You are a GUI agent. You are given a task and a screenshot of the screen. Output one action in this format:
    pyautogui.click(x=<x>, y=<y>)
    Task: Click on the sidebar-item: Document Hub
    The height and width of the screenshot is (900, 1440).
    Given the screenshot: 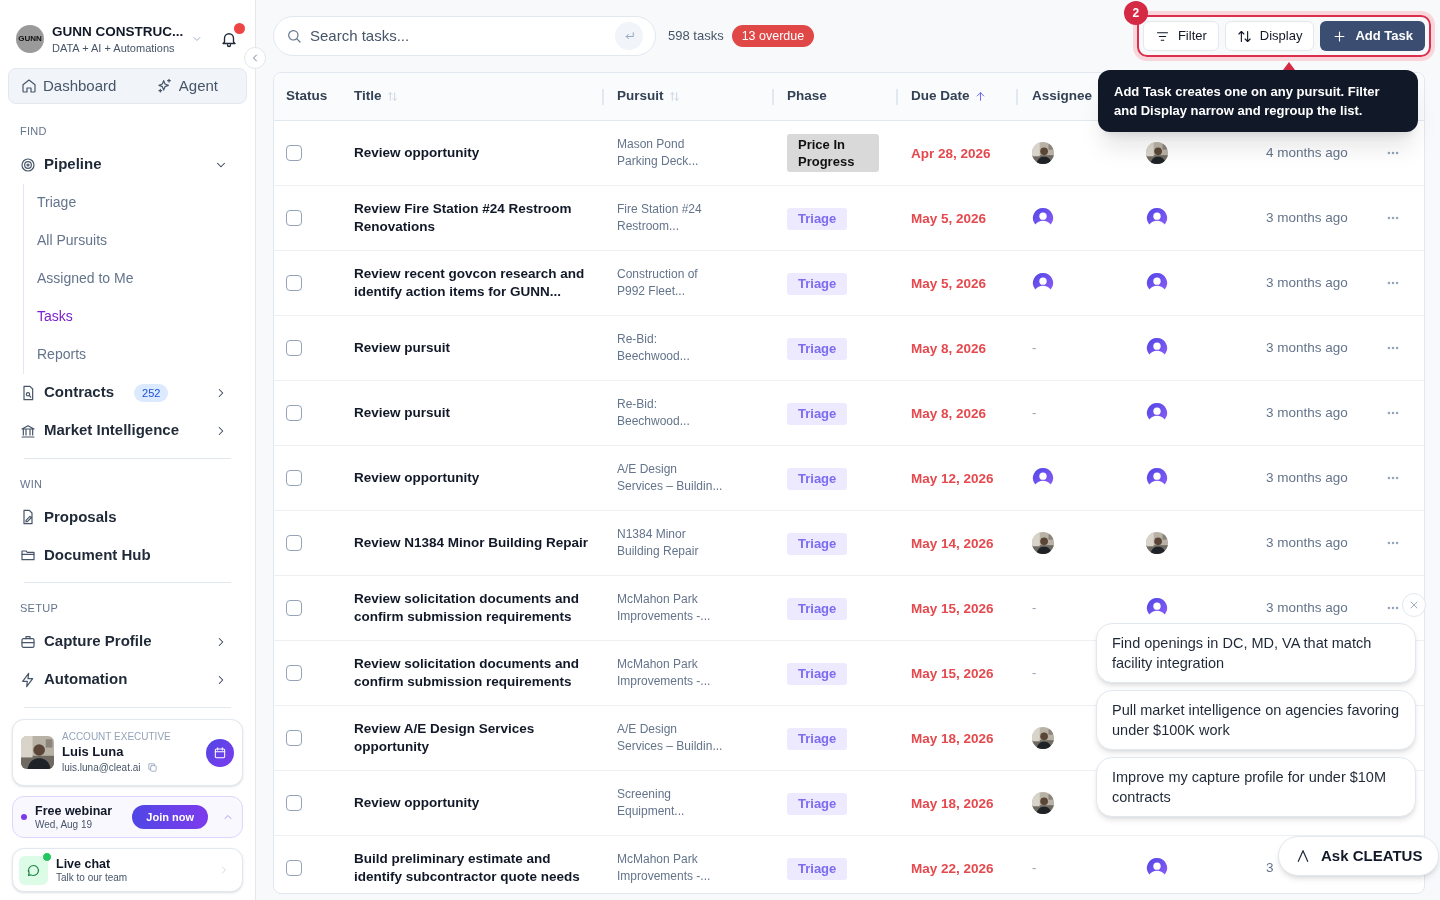 What is the action you would take?
    pyautogui.click(x=124, y=555)
    